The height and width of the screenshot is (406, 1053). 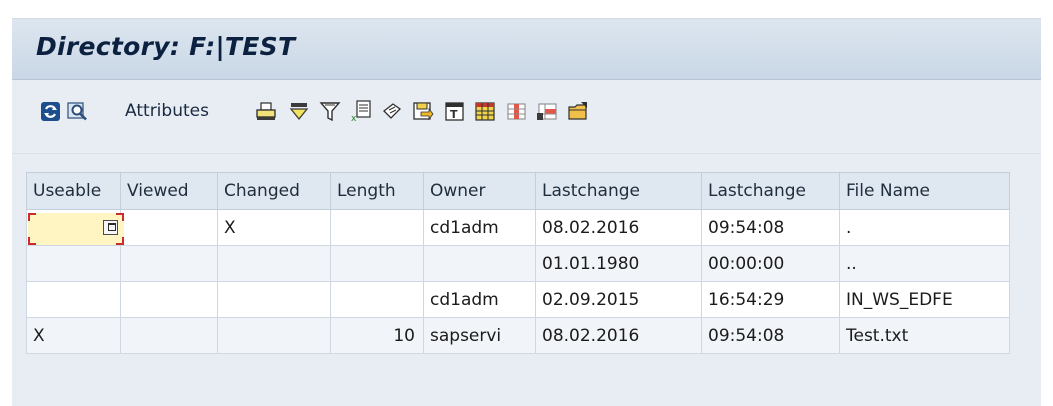 I want to click on lastchange-time-cell: 16:54:29, so click(x=770, y=299).